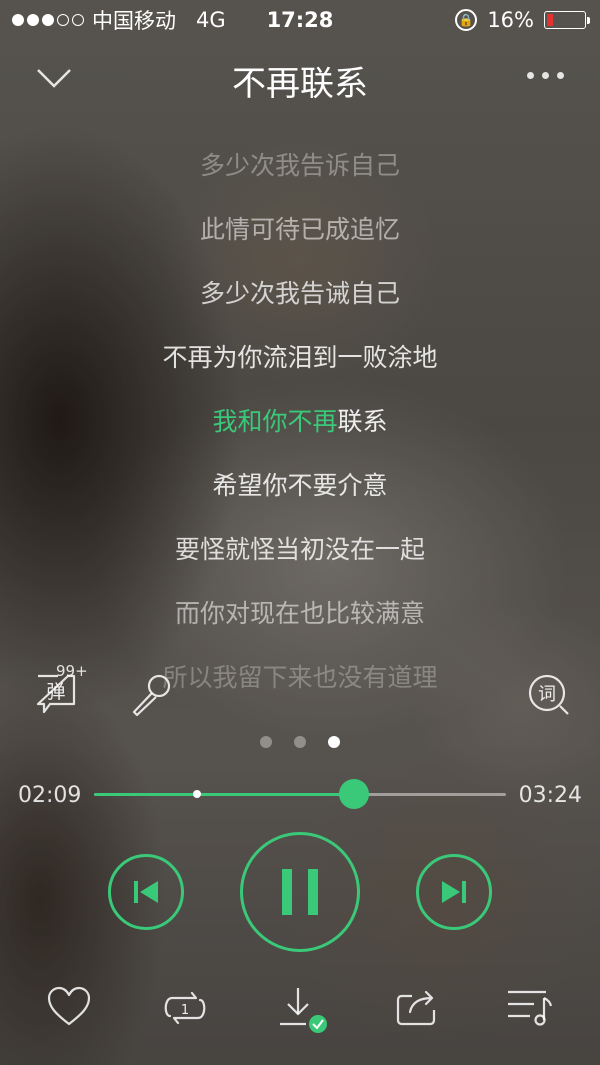 The width and height of the screenshot is (600, 1065). I want to click on page-indicator, so click(300, 742).